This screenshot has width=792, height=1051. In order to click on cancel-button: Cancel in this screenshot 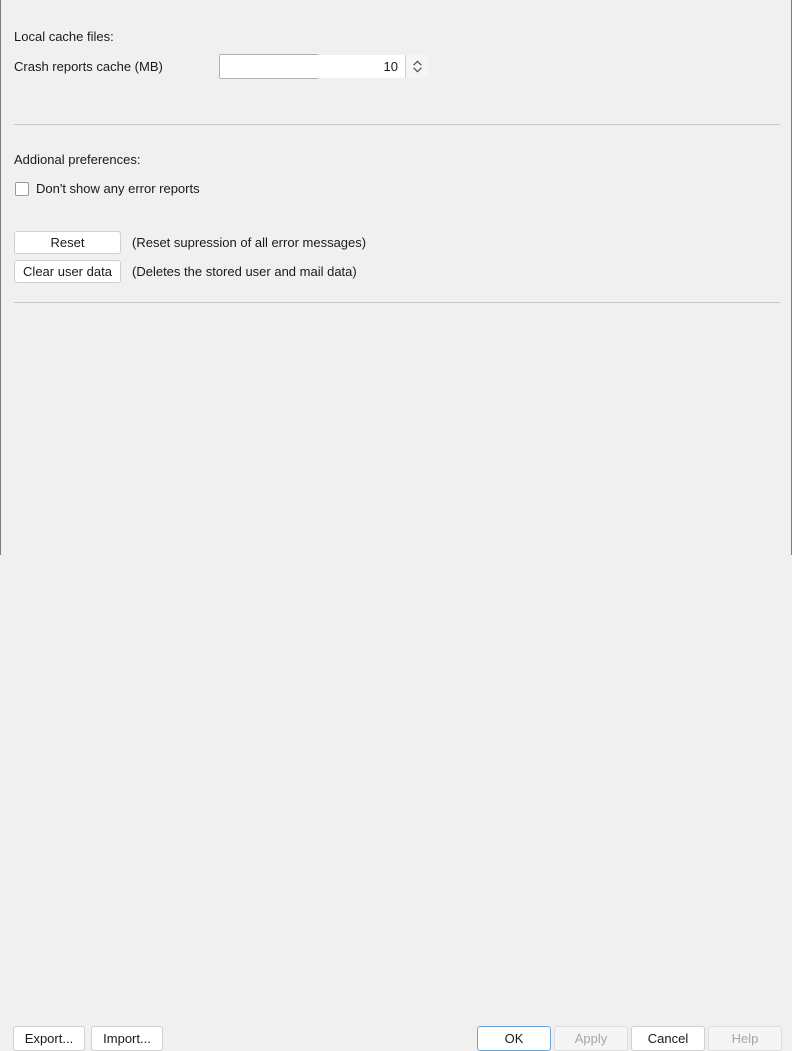, I will do `click(668, 1038)`.